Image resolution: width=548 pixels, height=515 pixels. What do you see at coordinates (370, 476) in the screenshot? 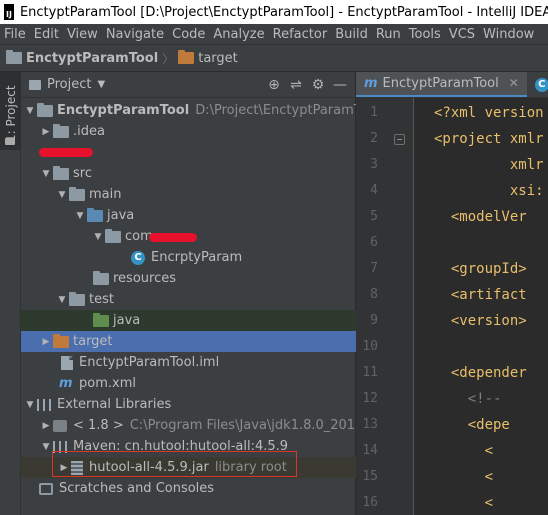
I see `line-number: 15` at bounding box center [370, 476].